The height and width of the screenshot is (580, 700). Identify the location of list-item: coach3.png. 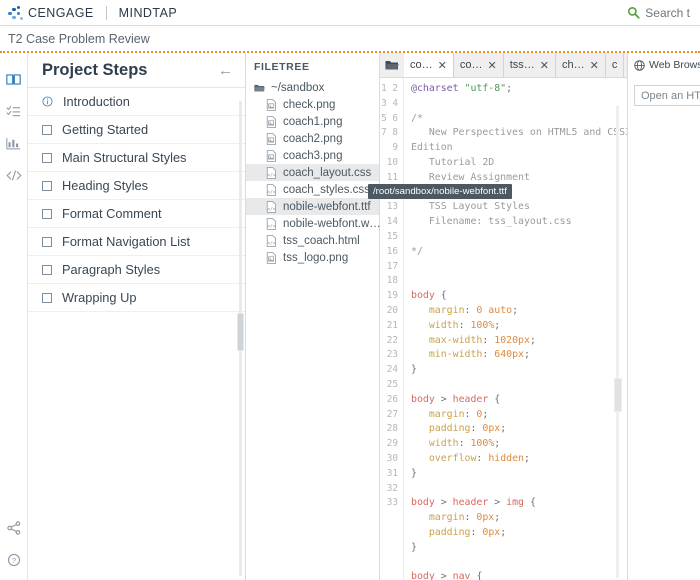
(312, 155).